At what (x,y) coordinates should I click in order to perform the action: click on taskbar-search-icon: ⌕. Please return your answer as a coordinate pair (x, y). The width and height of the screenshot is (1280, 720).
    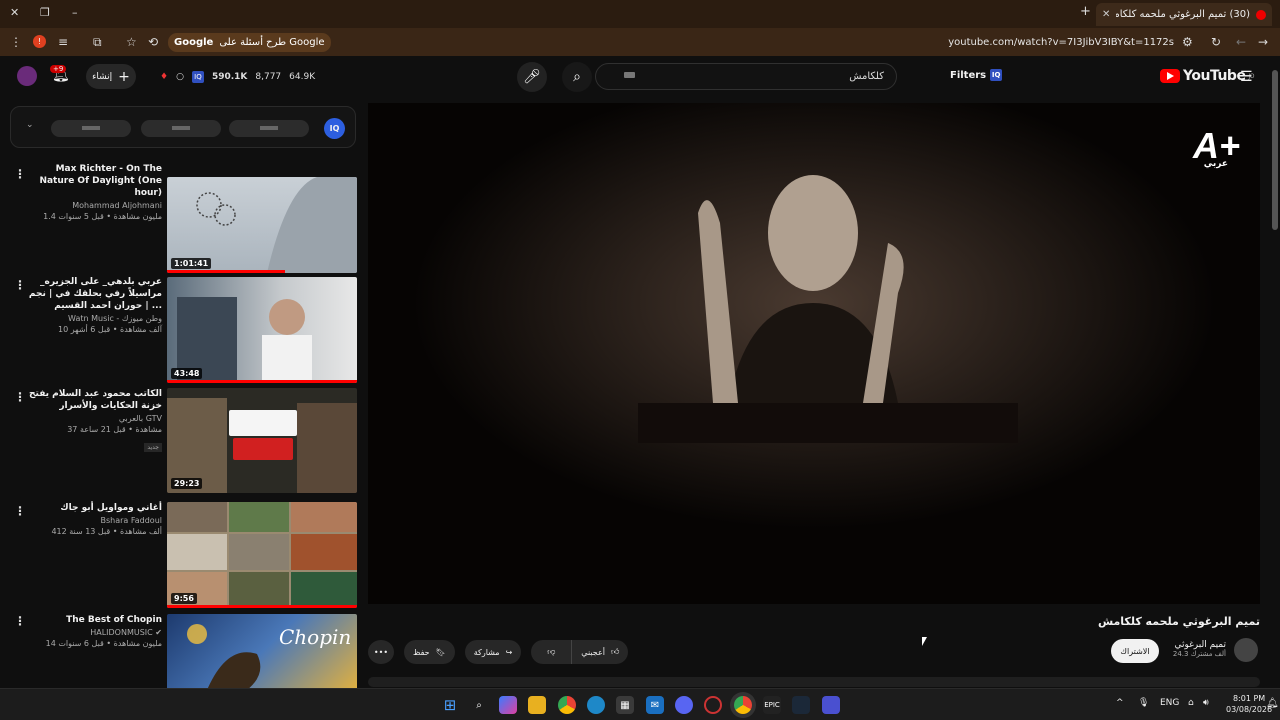
    Looking at the image, I should click on (479, 705).